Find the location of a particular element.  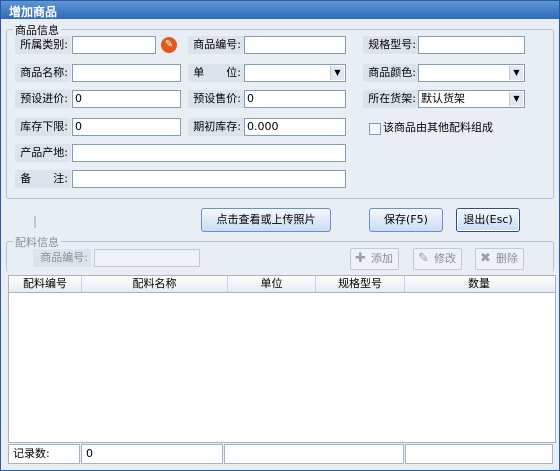

save-button: 保存(F5) is located at coordinates (406, 220).